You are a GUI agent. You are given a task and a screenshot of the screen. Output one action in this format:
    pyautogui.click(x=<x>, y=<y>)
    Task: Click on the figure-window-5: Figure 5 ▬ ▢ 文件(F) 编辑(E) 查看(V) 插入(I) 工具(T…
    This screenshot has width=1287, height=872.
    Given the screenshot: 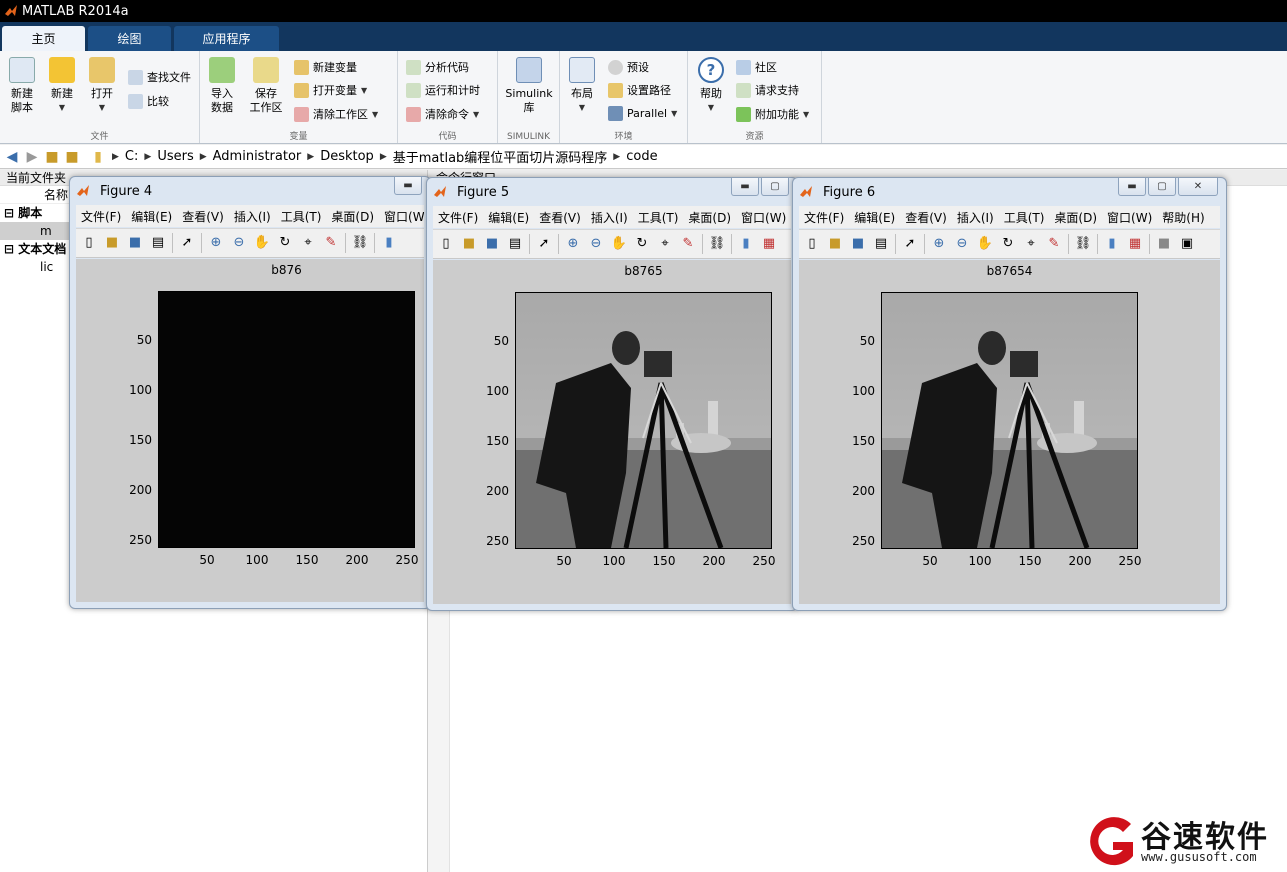 What is the action you would take?
    pyautogui.click(x=612, y=394)
    